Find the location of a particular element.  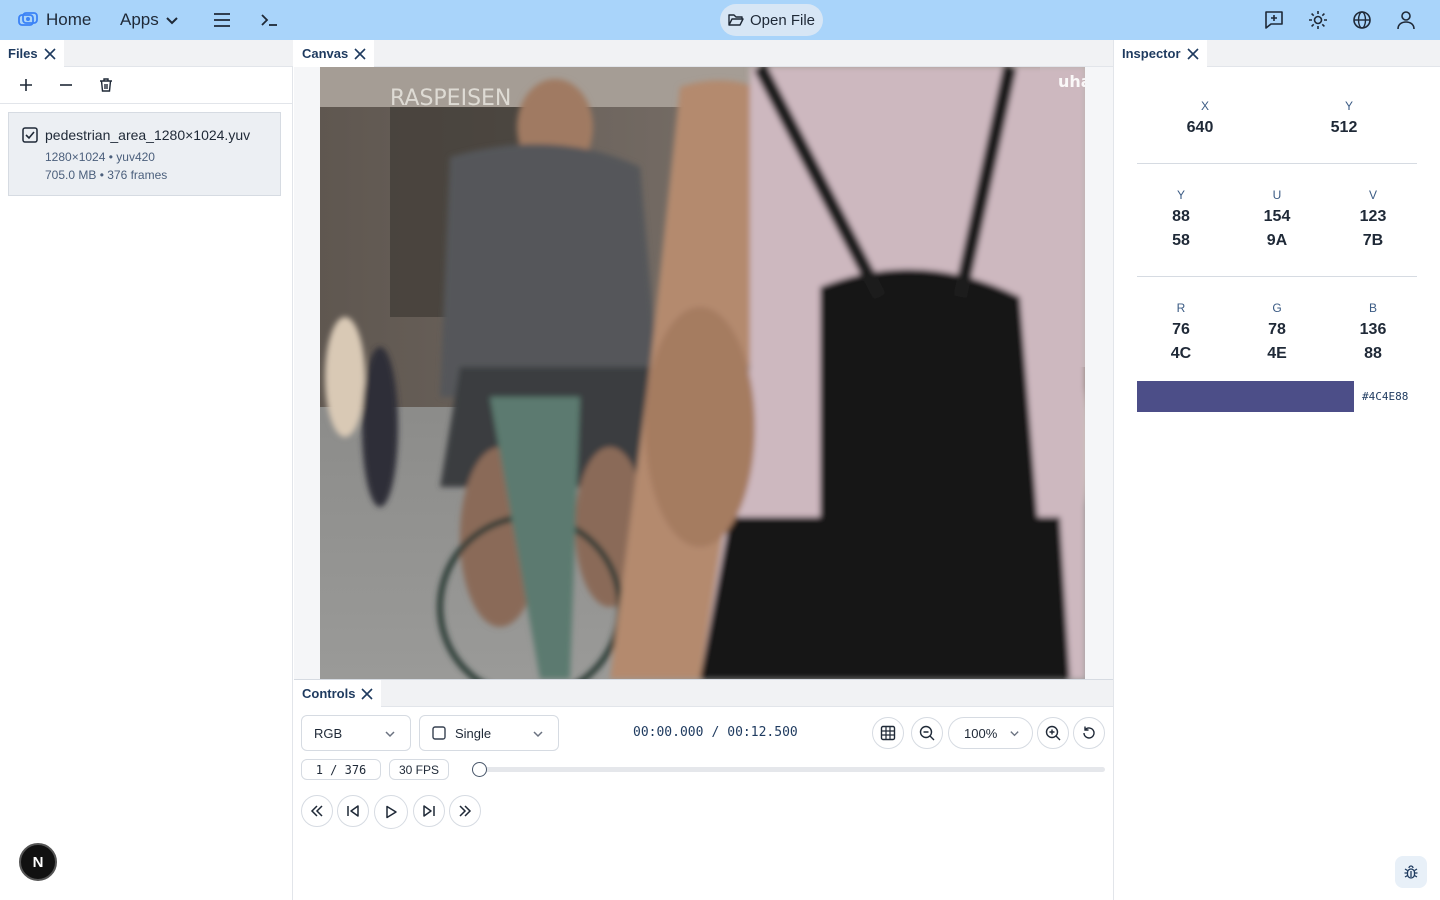

seek-slider-thumb is located at coordinates (479, 769).